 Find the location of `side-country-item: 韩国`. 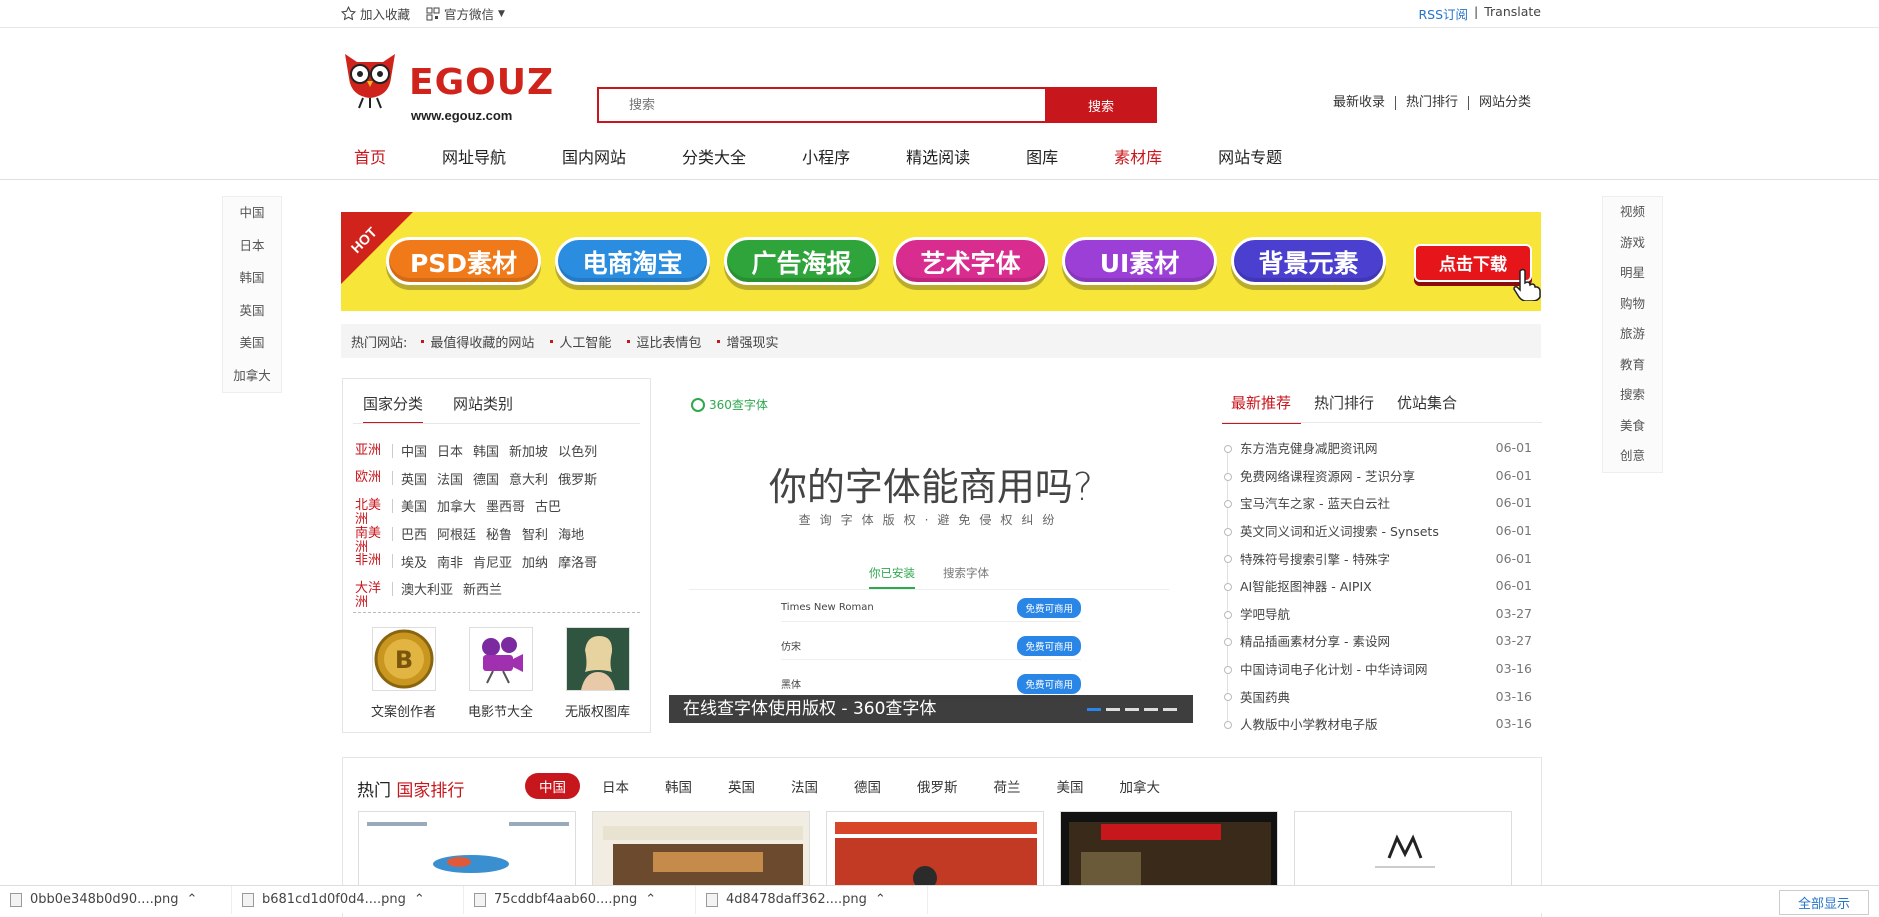

side-country-item: 韩国 is located at coordinates (252, 278).